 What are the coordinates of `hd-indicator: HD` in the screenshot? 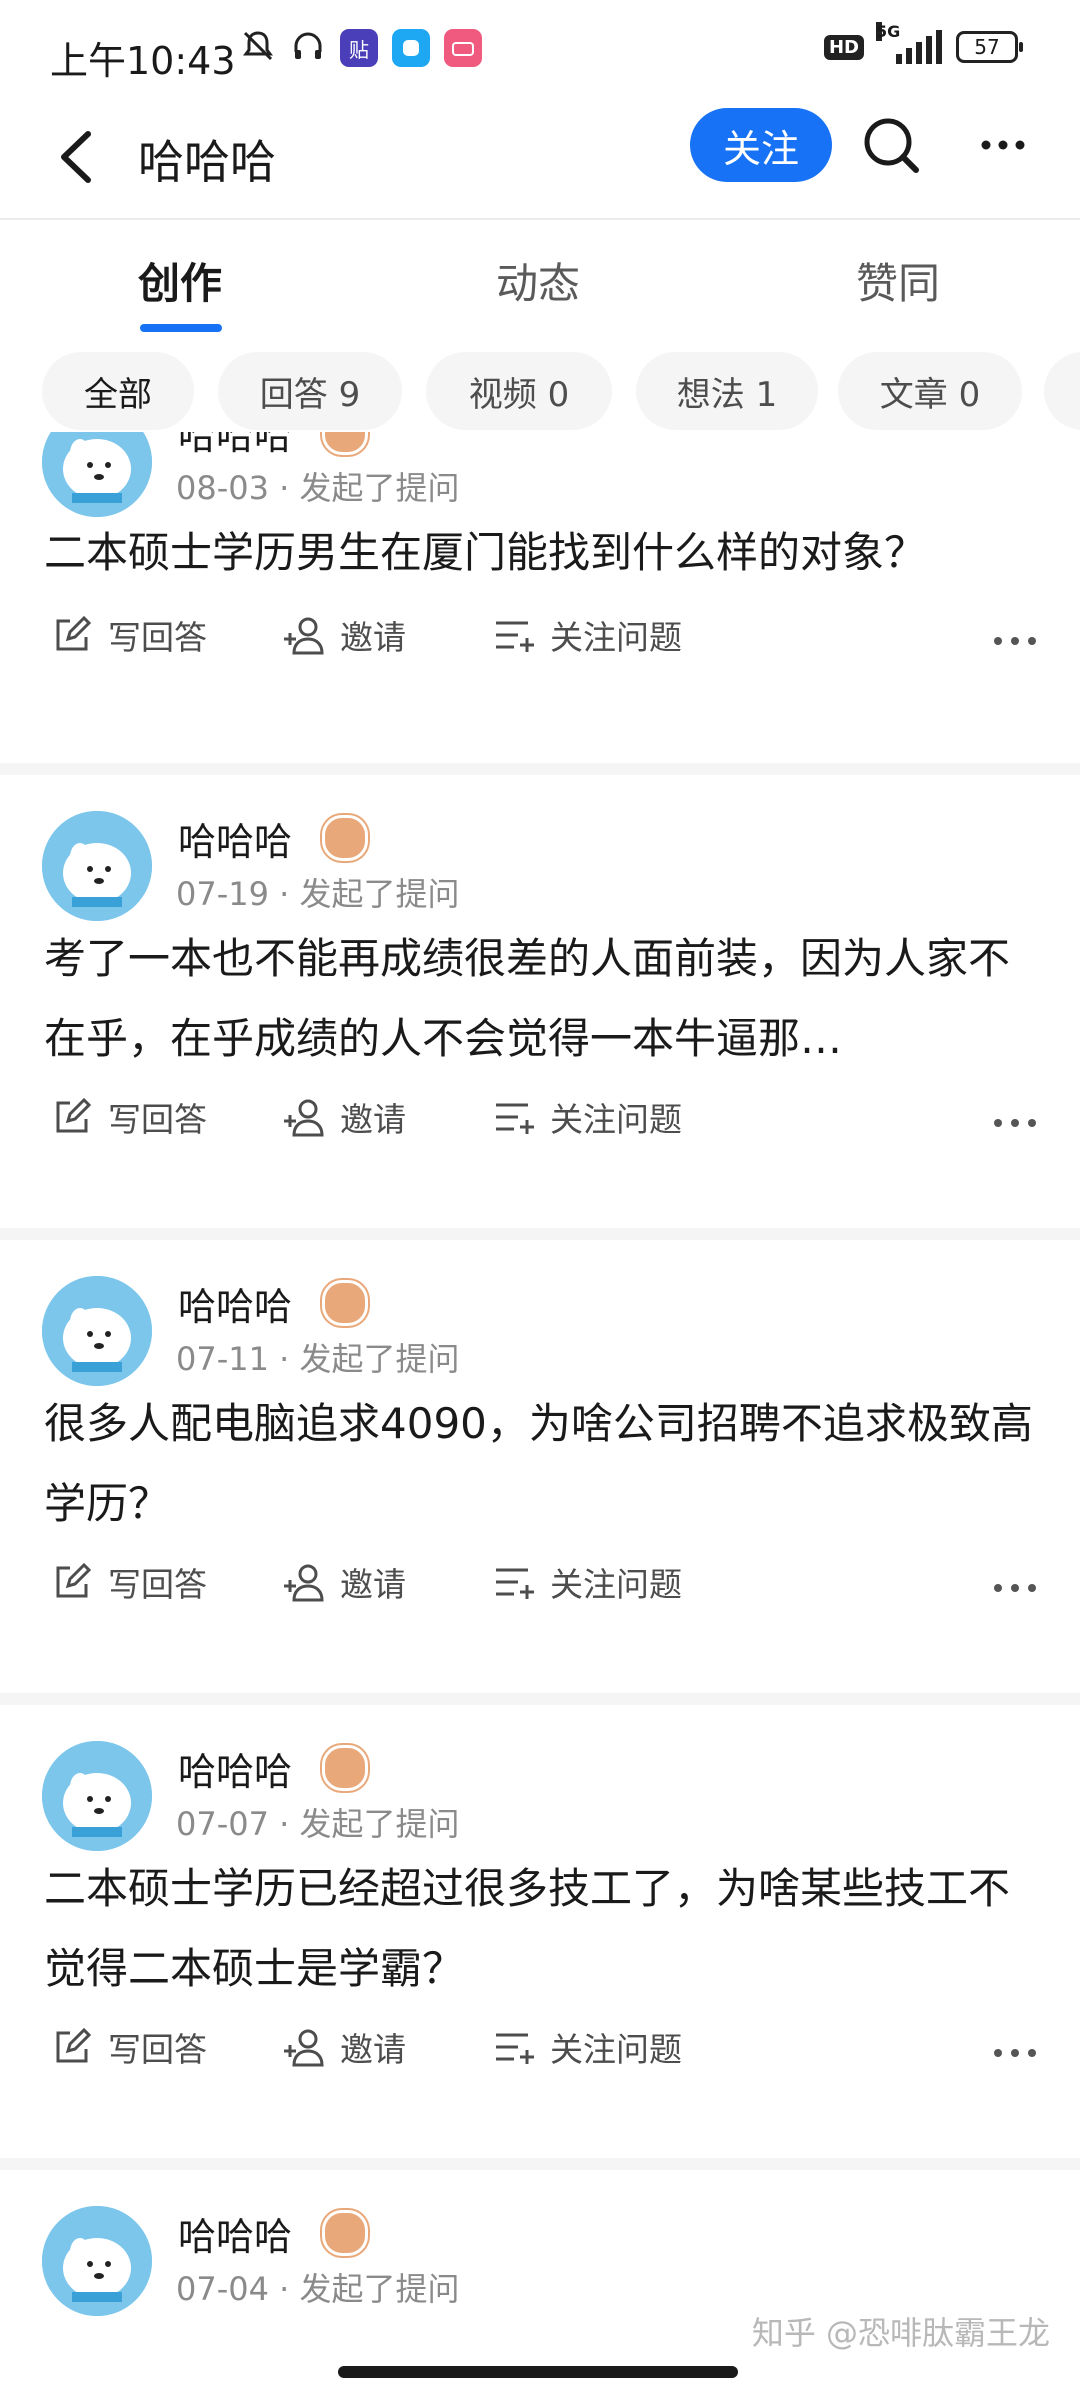 It's located at (843, 47).